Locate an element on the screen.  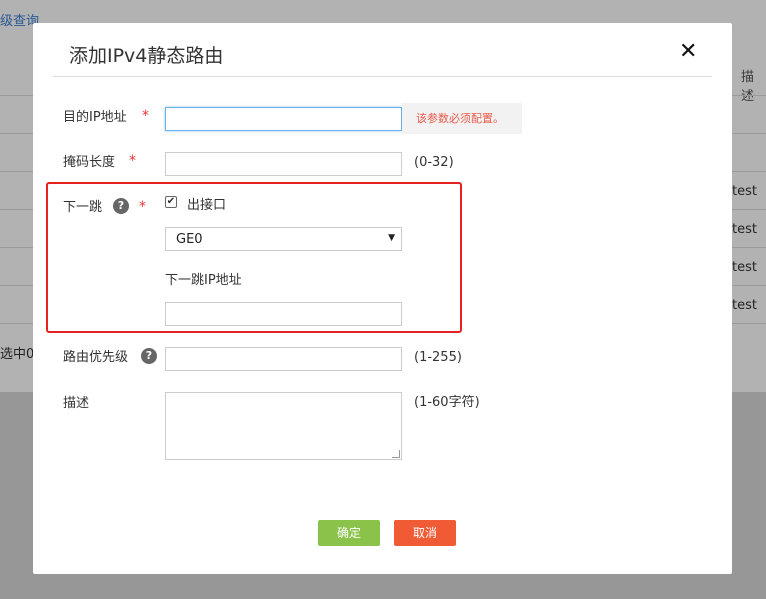
chevron-down-icon: ▼ is located at coordinates (391, 238).